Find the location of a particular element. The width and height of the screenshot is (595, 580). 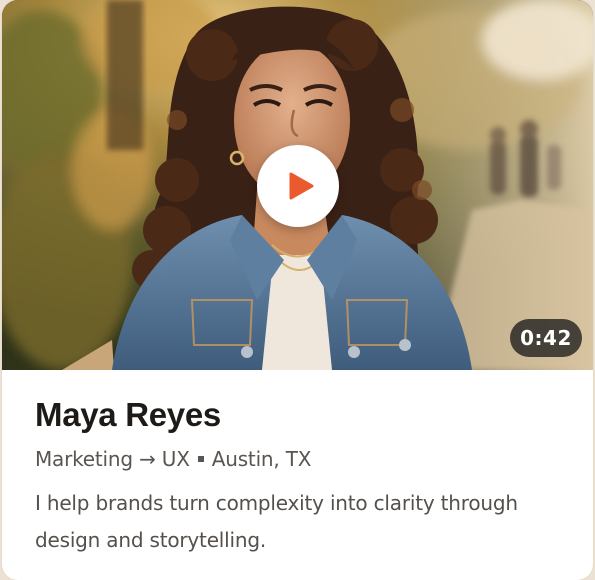

play-icon is located at coordinates (301, 186).